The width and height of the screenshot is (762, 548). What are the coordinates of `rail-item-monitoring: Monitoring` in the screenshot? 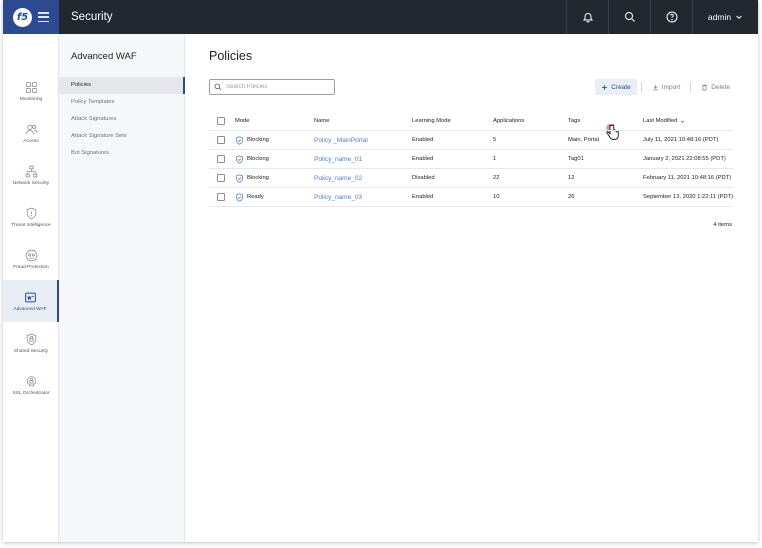 It's located at (31, 91).